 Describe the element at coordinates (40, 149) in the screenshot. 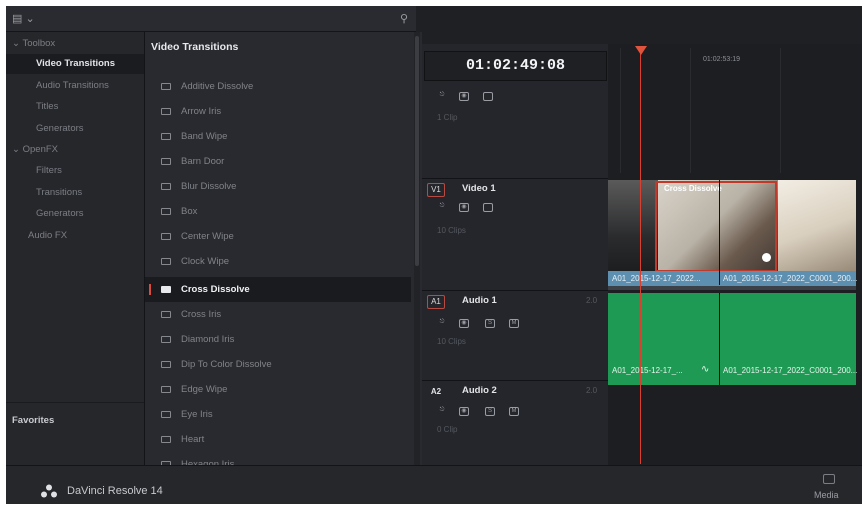

I see `openfx-label: OpenFX` at that location.